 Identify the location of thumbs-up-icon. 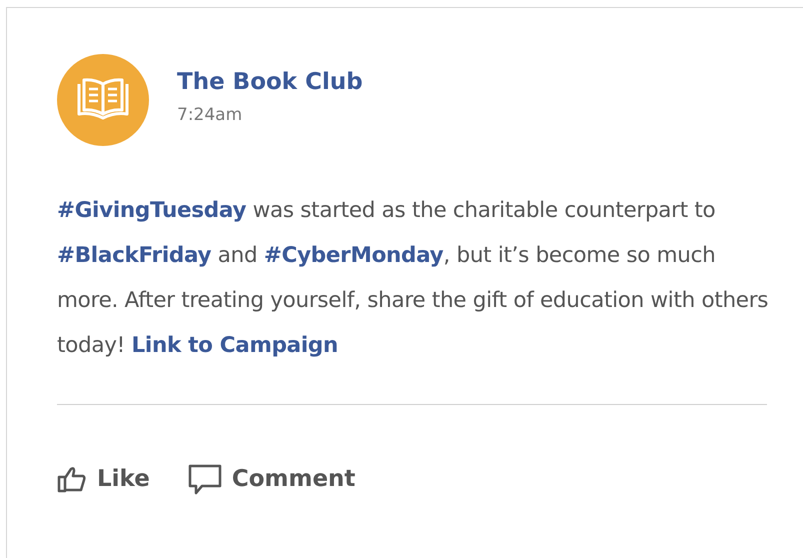
(72, 479).